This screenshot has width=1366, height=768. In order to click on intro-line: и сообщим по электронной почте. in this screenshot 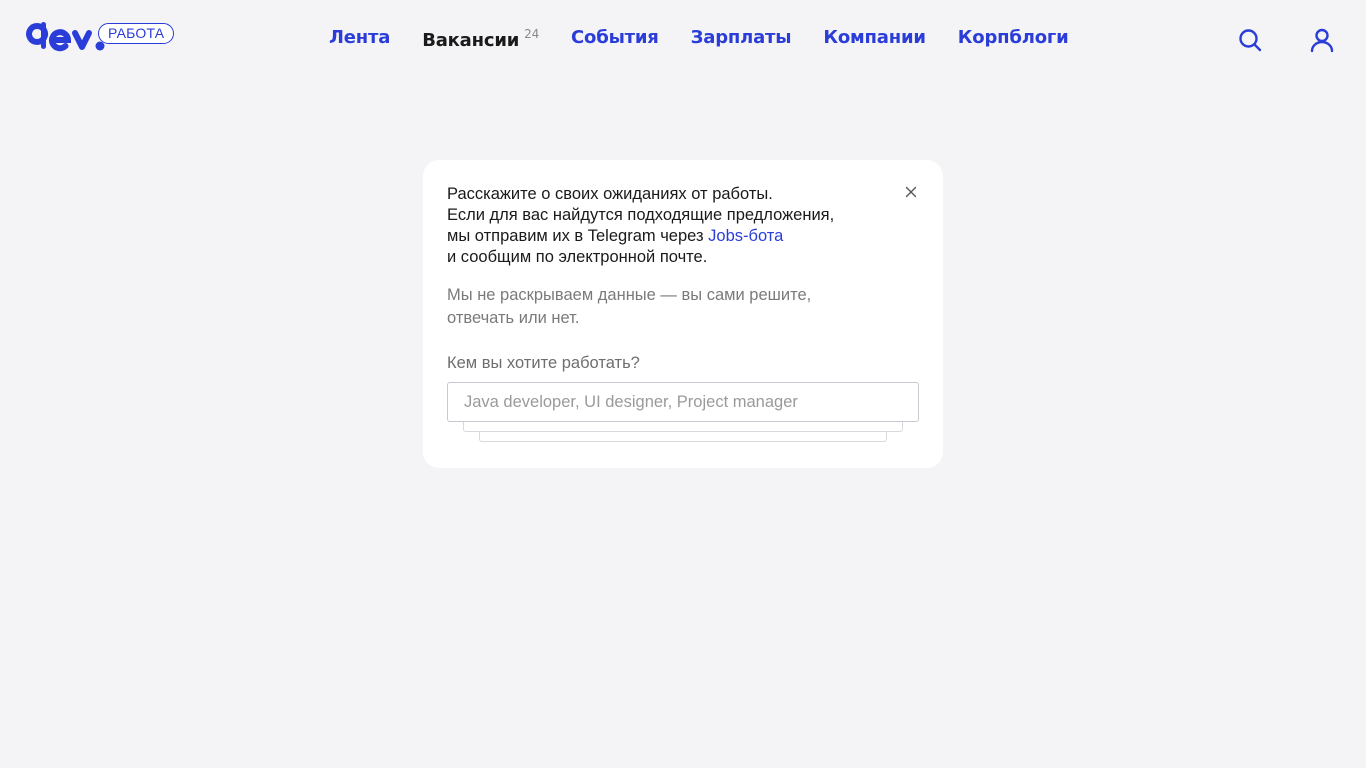, I will do `click(577, 257)`.